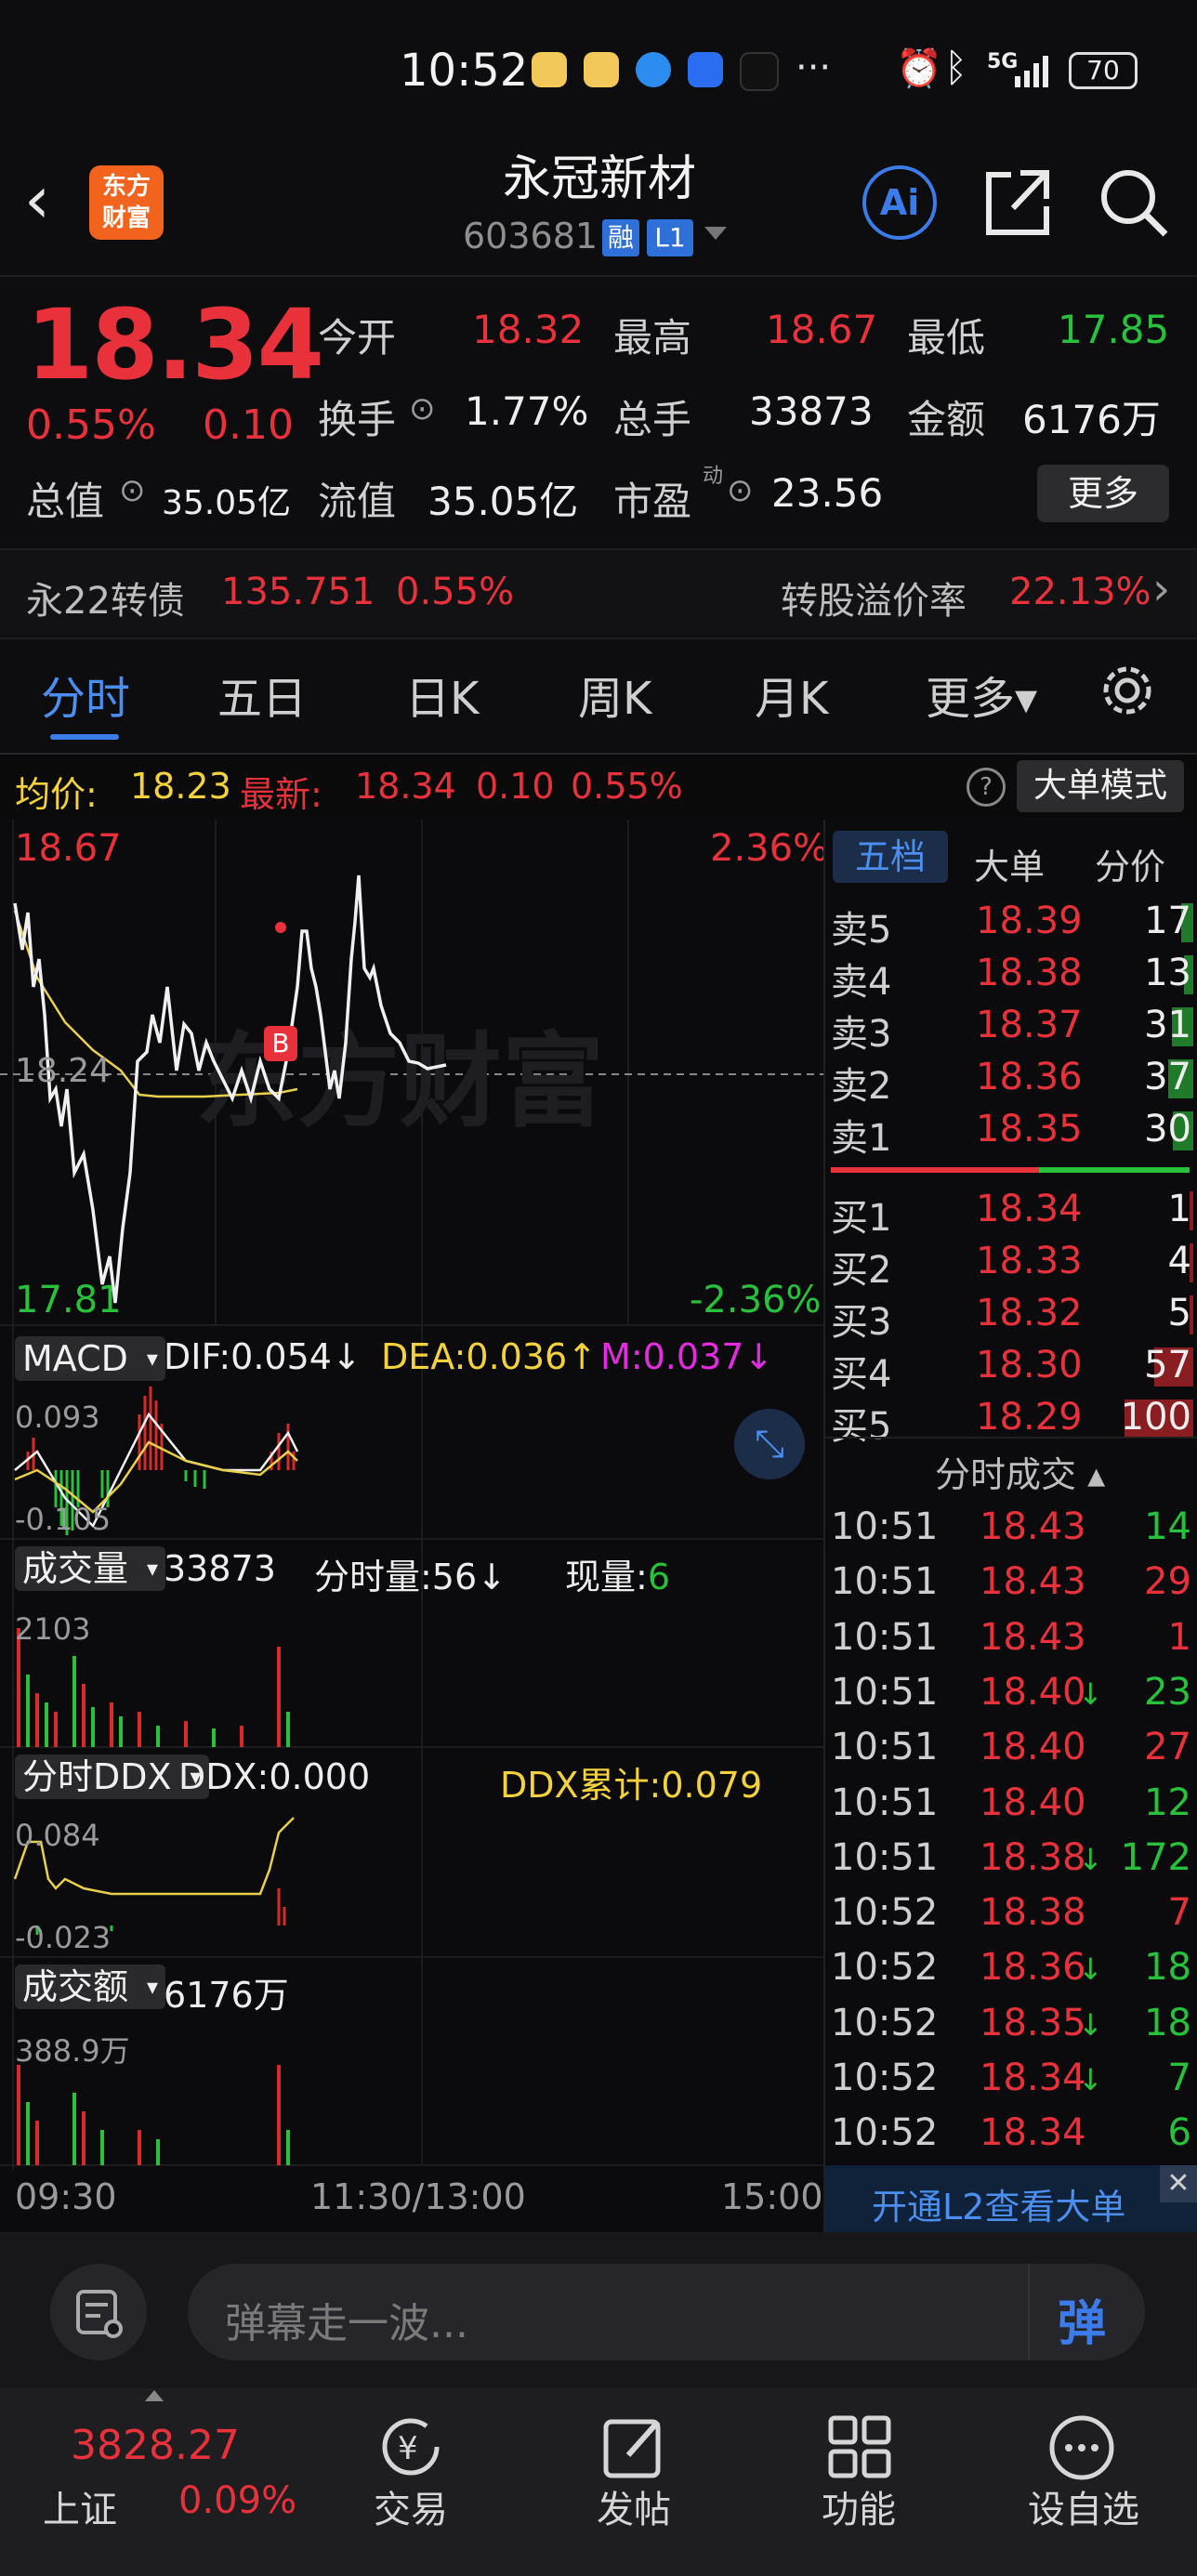 This screenshot has height=2576, width=1197. Describe the element at coordinates (1081, 2449) in the screenshot. I see `watchlist-icon` at that location.